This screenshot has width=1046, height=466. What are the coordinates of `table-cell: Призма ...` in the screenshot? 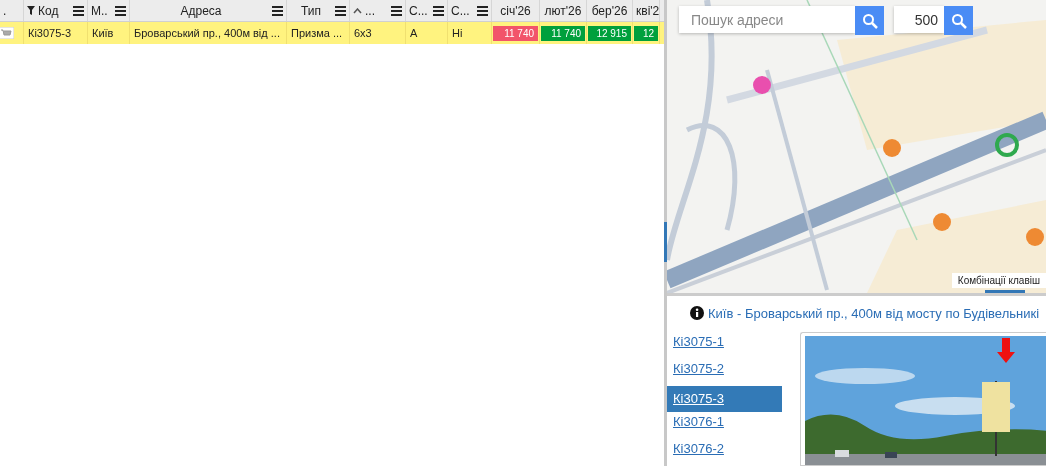 It's located at (317, 33).